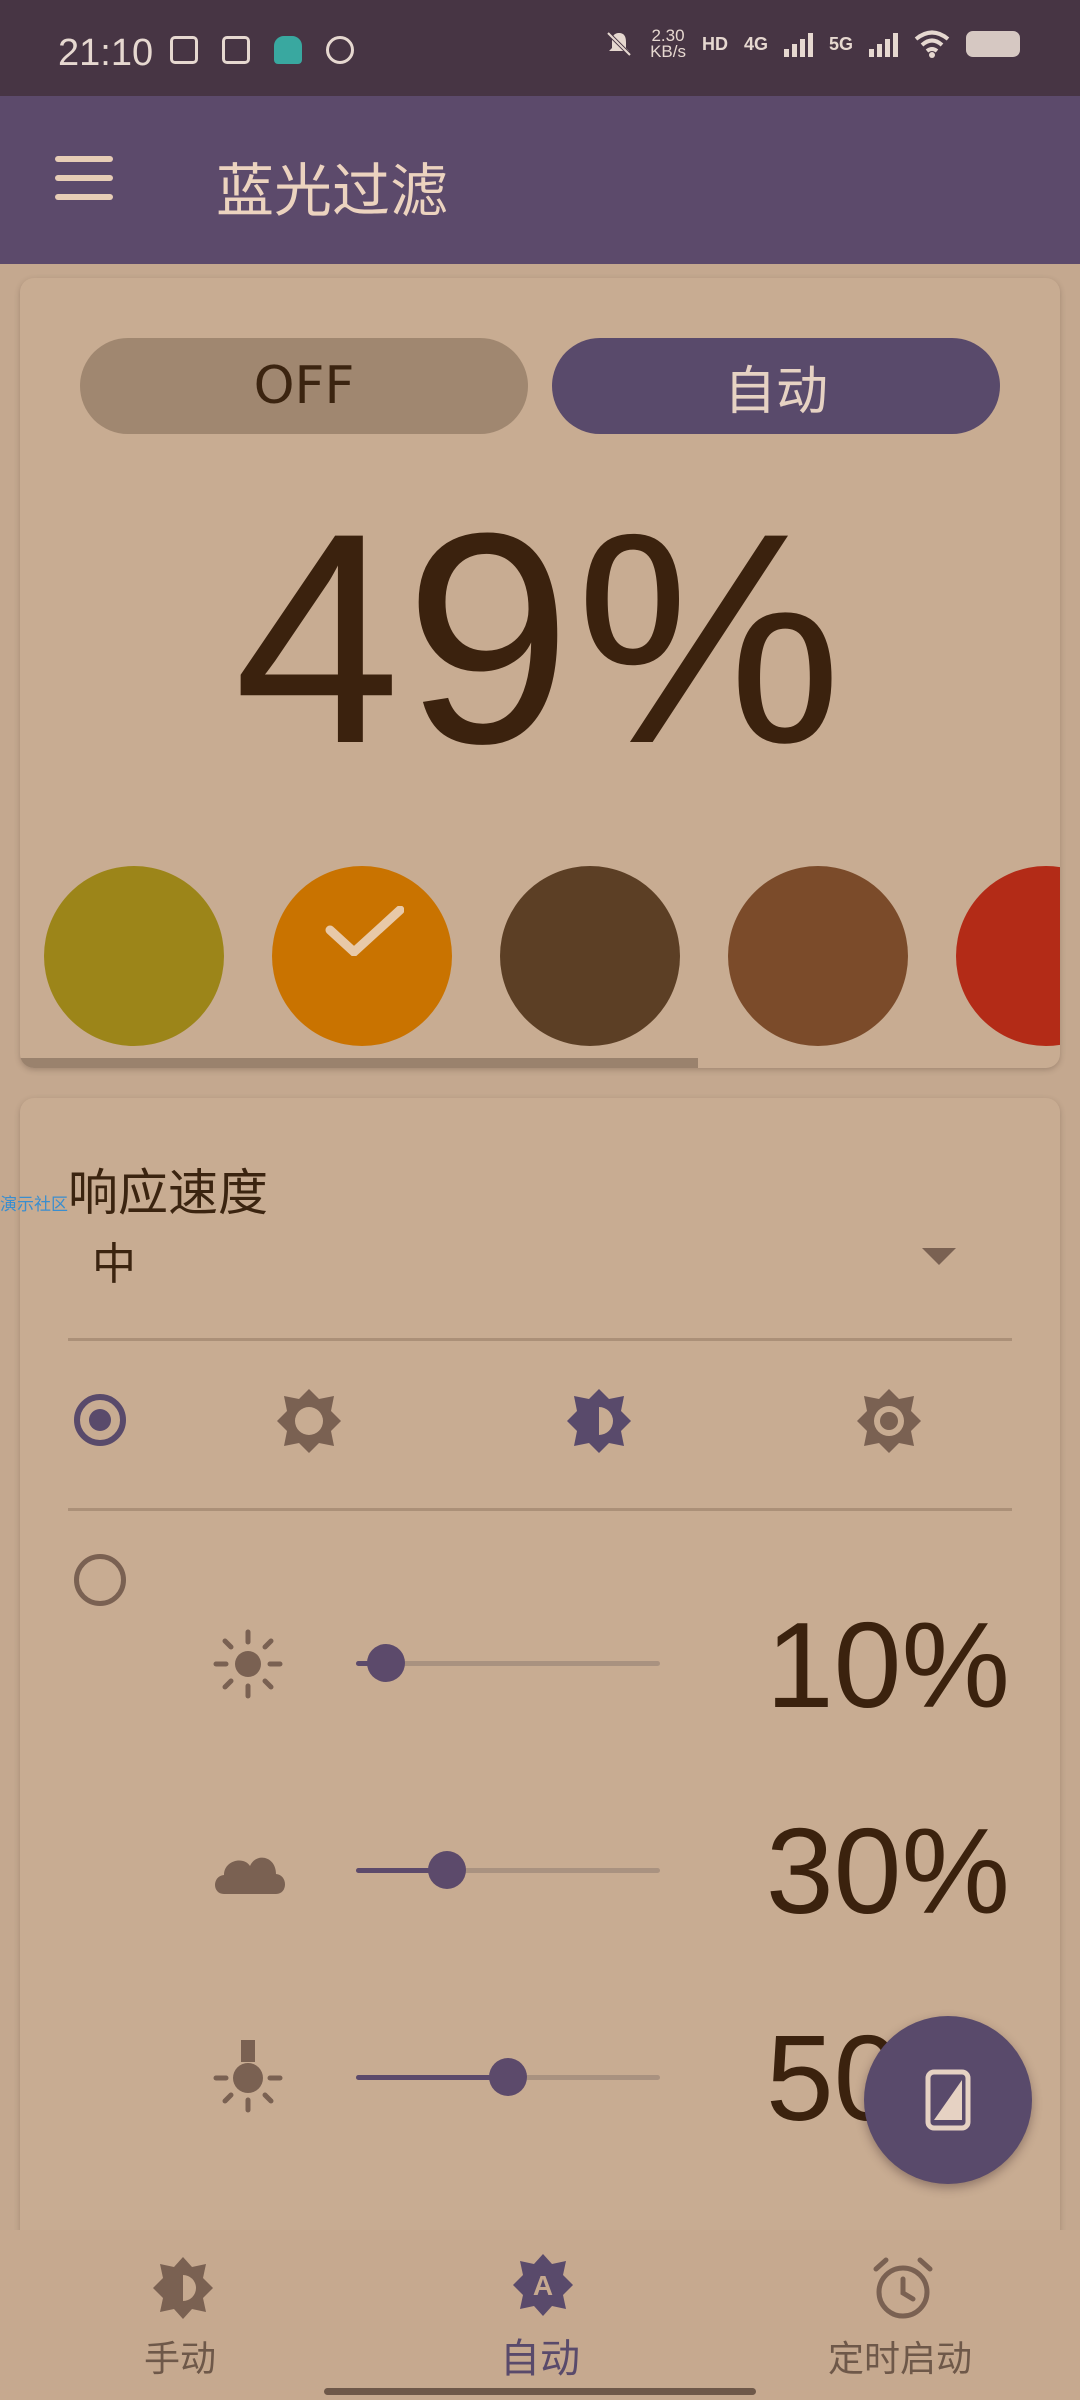  What do you see at coordinates (100, 1580) in the screenshot?
I see `custom-radio` at bounding box center [100, 1580].